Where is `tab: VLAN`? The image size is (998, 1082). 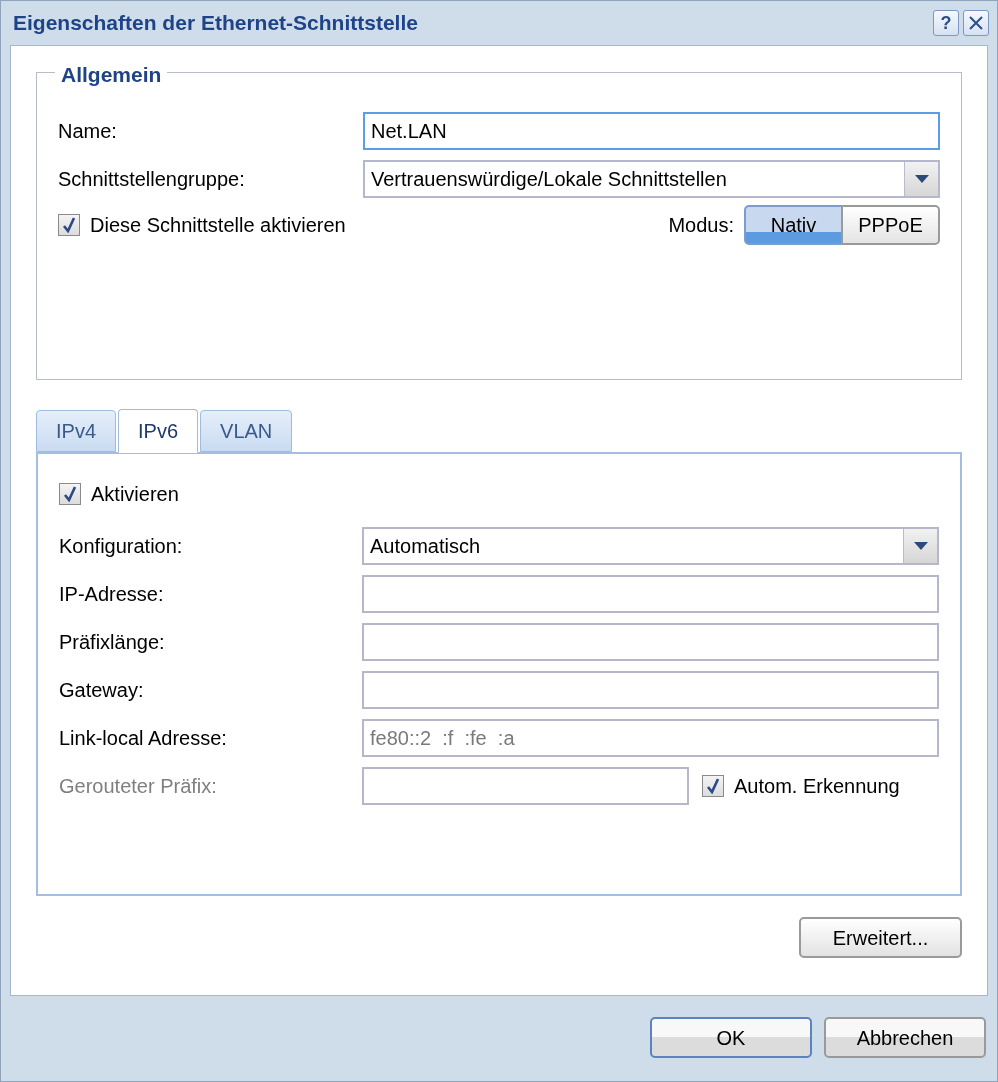 tab: VLAN is located at coordinates (246, 431).